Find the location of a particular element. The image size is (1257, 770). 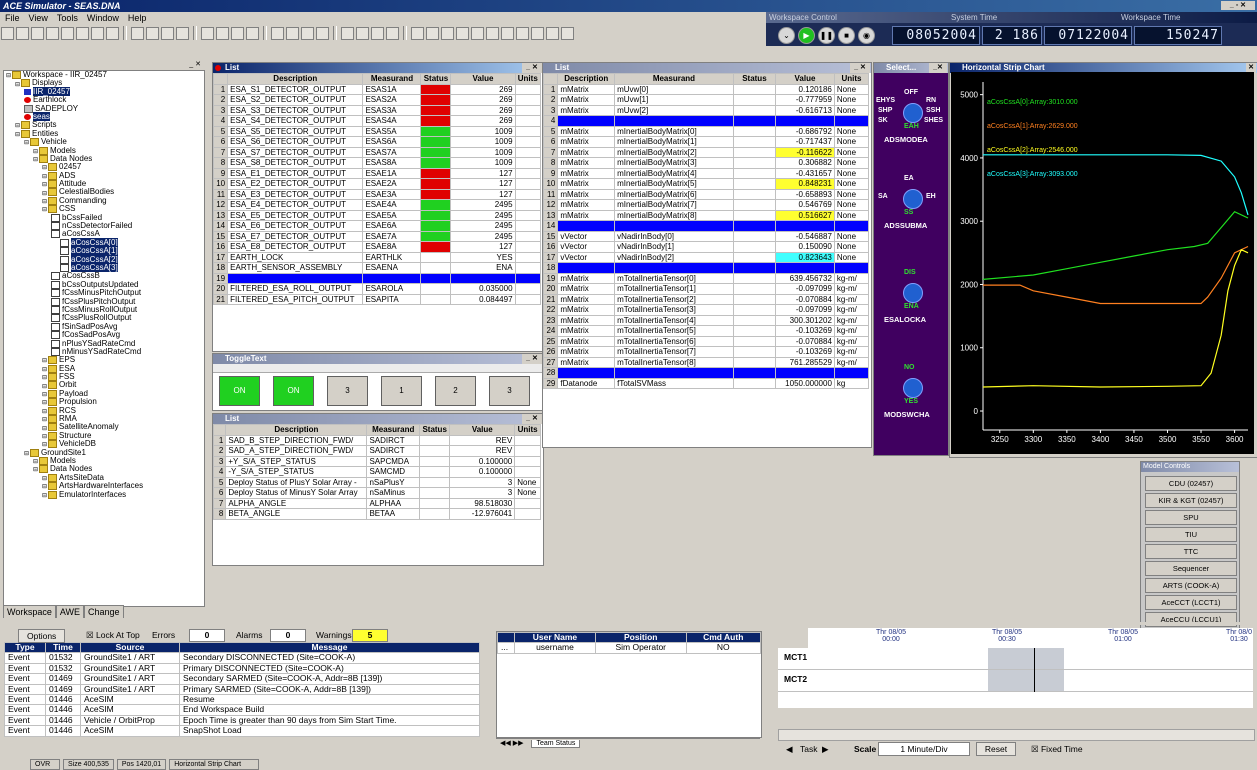

timeline-row: MCT2 is located at coordinates (1015, 681).